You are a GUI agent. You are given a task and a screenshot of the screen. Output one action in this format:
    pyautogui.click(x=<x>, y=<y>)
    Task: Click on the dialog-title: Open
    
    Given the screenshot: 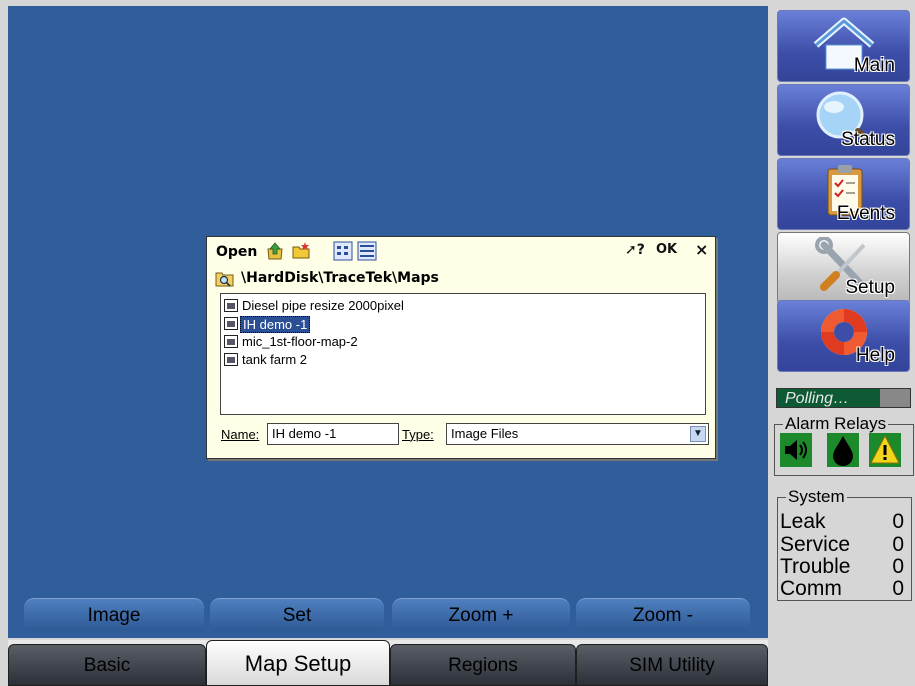 What is the action you would take?
    pyautogui.click(x=237, y=252)
    